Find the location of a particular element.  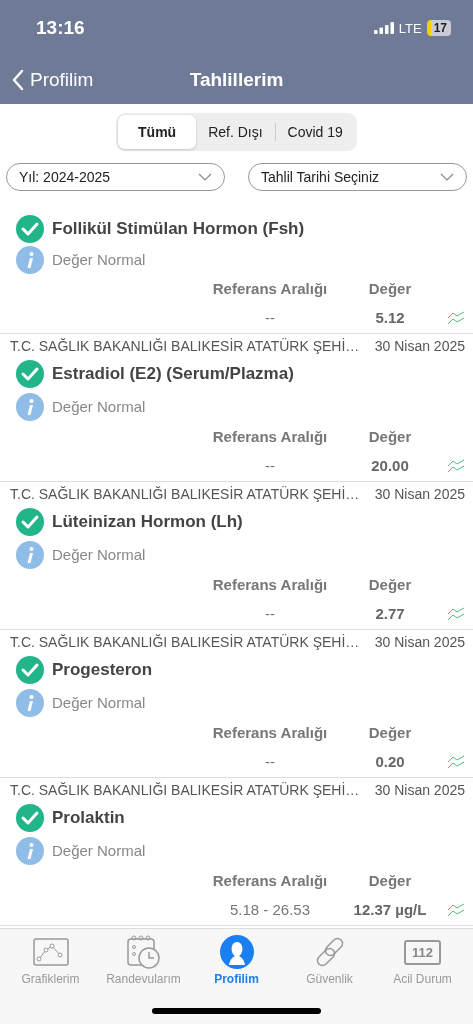

test-name: Progesteron is located at coordinates (102, 670).